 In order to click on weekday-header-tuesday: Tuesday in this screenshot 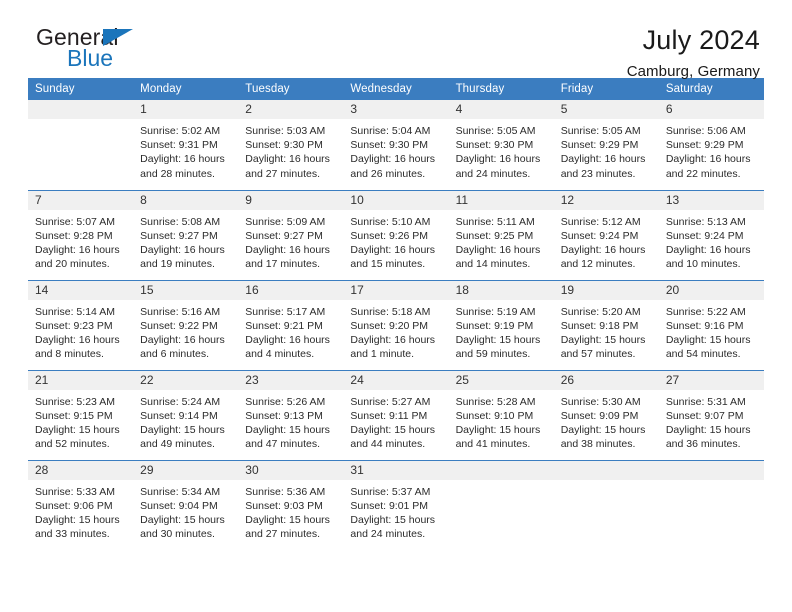, I will do `click(291, 89)`.